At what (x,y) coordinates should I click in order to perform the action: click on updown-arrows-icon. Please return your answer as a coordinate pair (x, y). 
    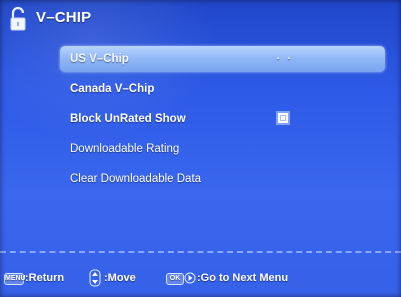
    Looking at the image, I should click on (95, 278).